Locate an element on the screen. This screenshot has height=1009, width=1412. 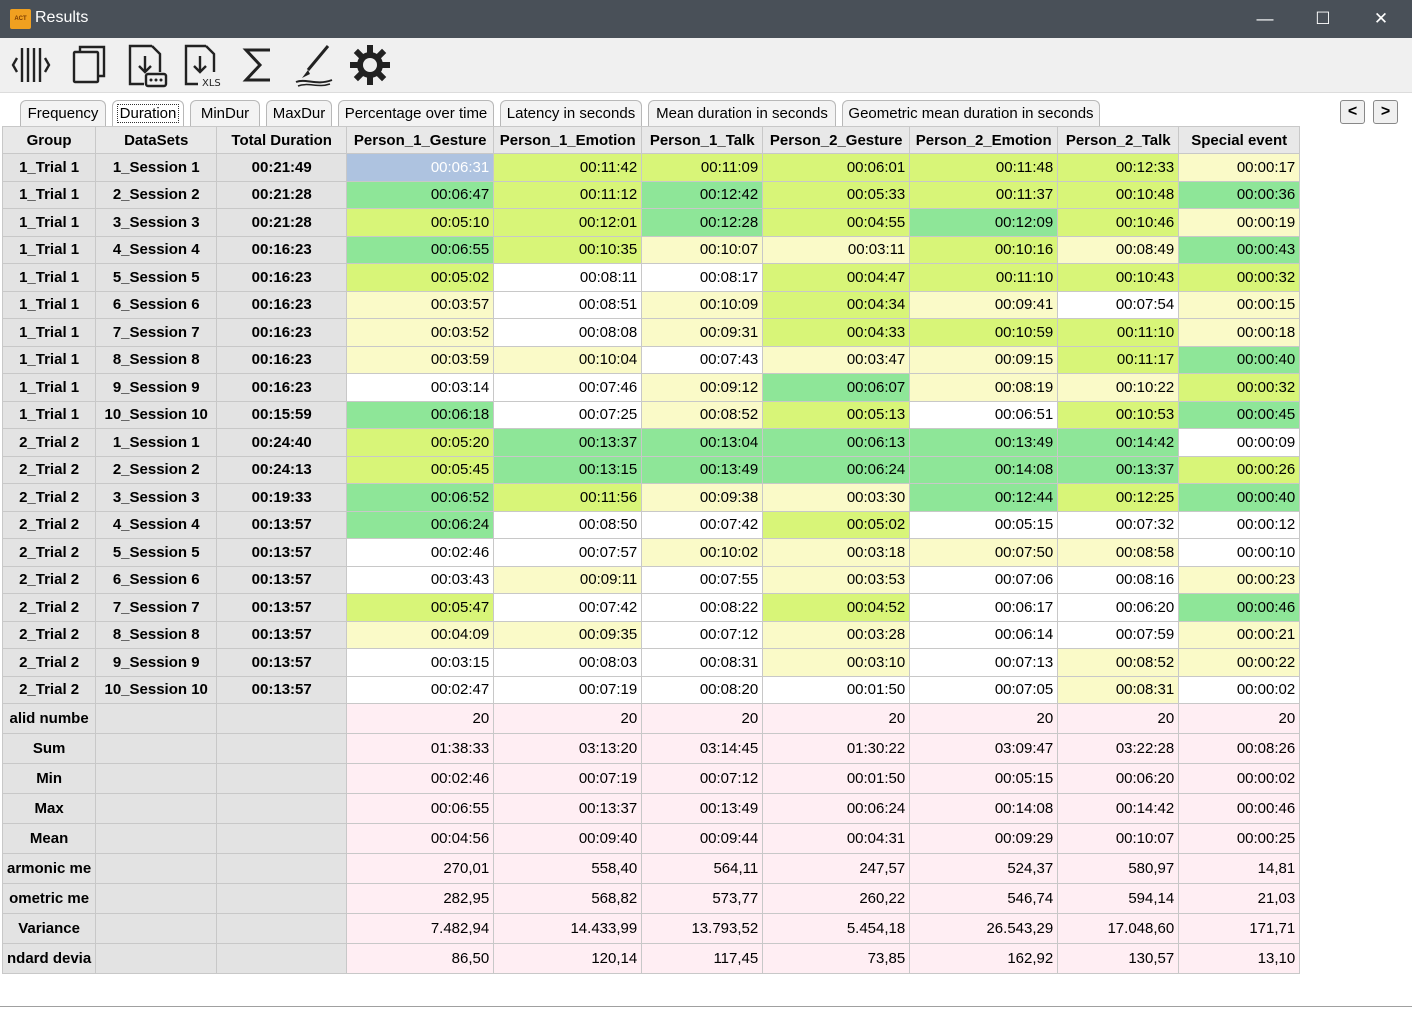
value-cell: 00:03:52 is located at coordinates (420, 332).